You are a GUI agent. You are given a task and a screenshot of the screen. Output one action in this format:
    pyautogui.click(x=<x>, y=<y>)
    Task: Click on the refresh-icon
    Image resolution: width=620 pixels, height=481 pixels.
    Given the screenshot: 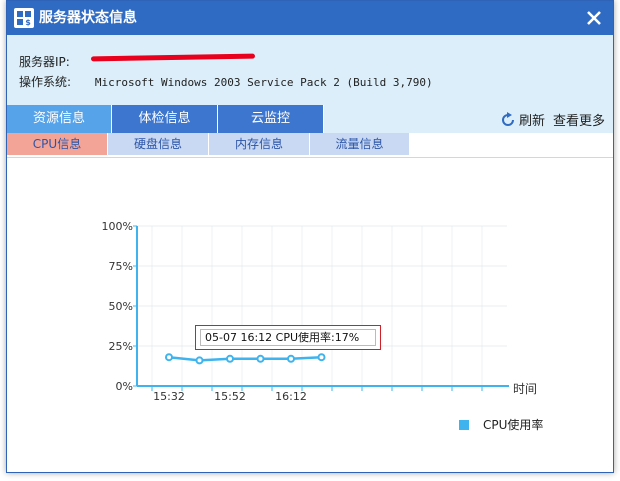 What is the action you would take?
    pyautogui.click(x=508, y=119)
    